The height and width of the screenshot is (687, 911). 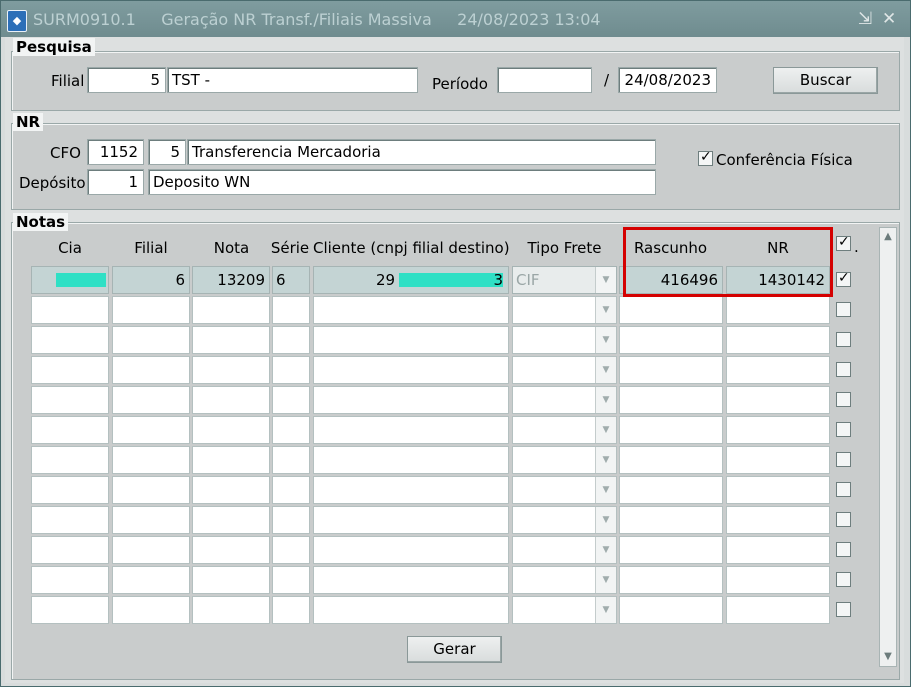 I want to click on close-icon: ✕, so click(x=889, y=19).